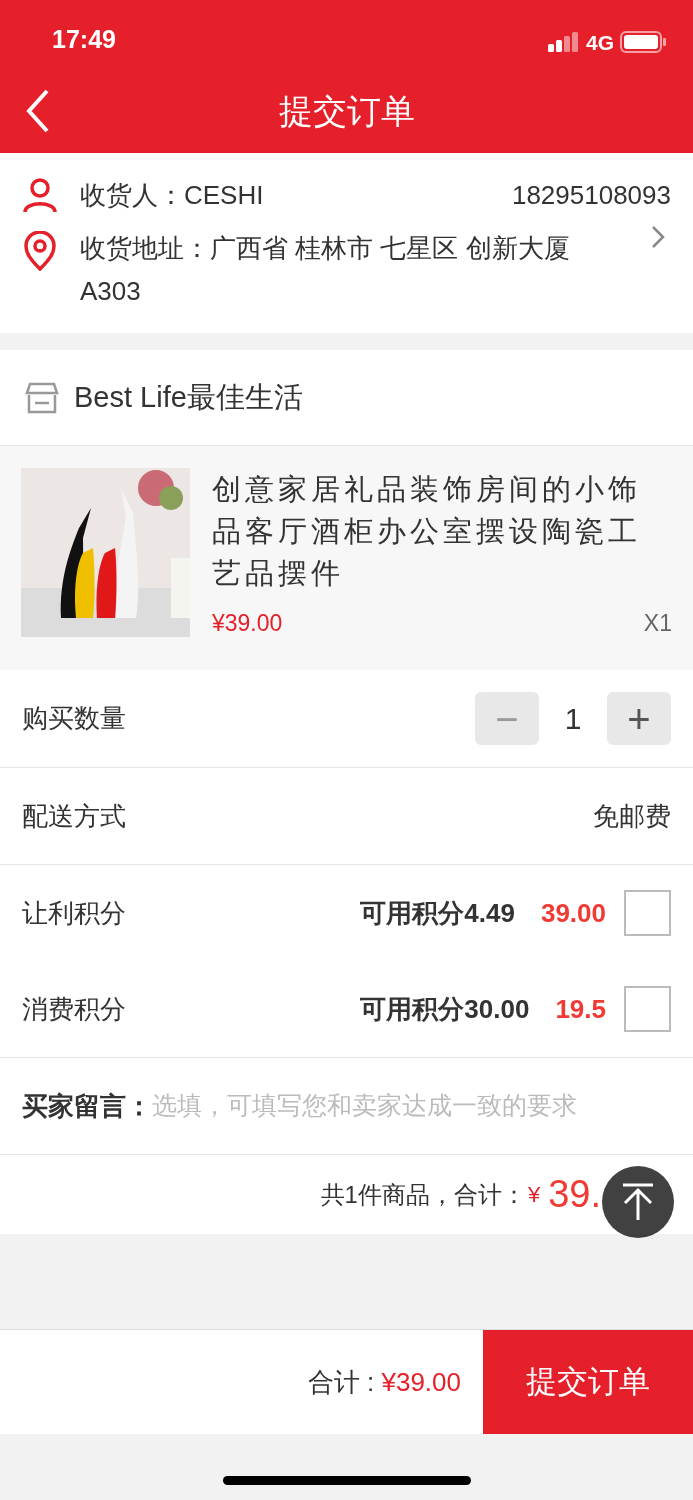  I want to click on points-label: 消费积分, so click(74, 1009).